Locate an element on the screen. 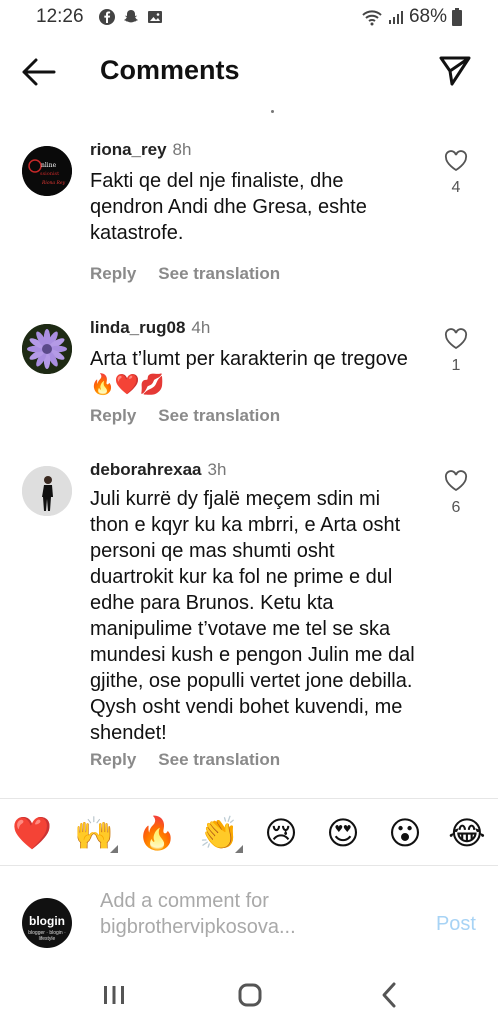  fire-emoji: 🔥 is located at coordinates (157, 833).